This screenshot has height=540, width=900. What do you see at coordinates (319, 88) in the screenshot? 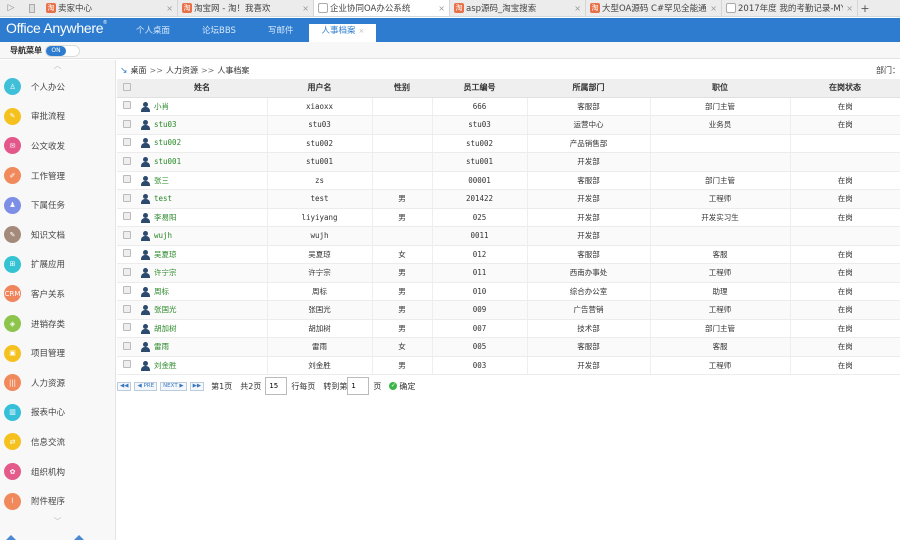
I see `col-username: 用户名` at bounding box center [319, 88].